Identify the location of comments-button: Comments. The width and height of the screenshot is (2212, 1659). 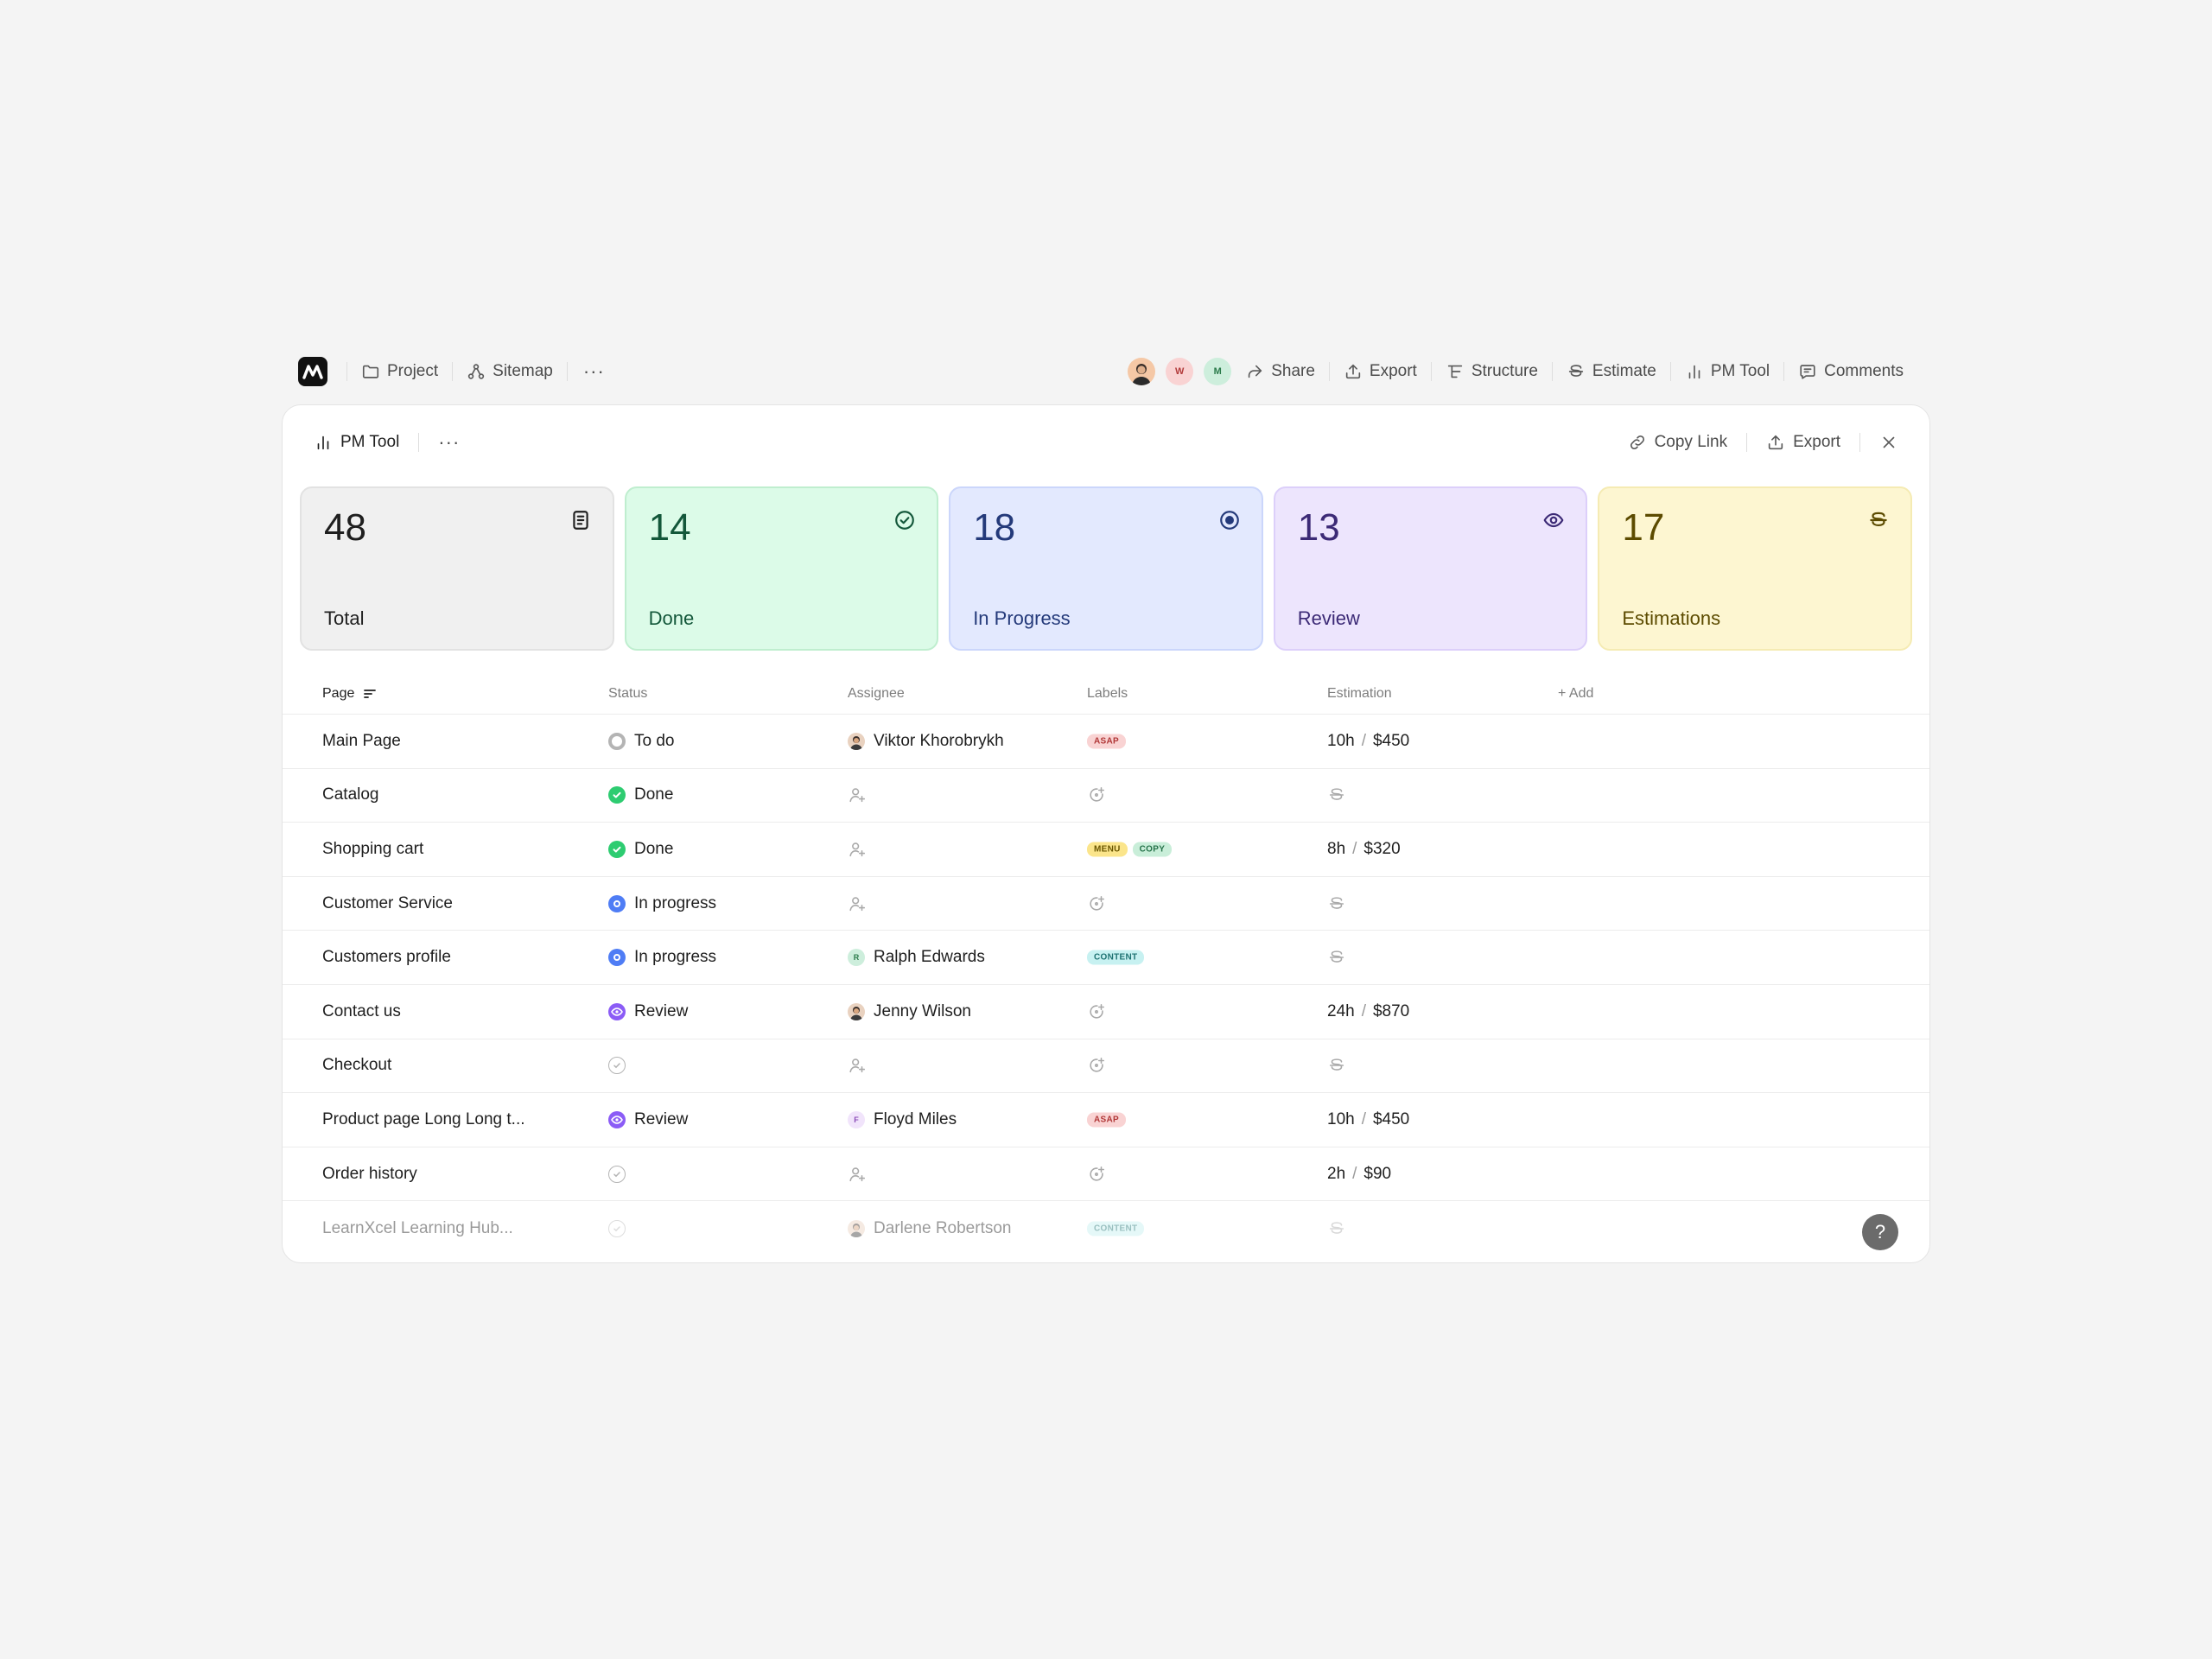
(1851, 371).